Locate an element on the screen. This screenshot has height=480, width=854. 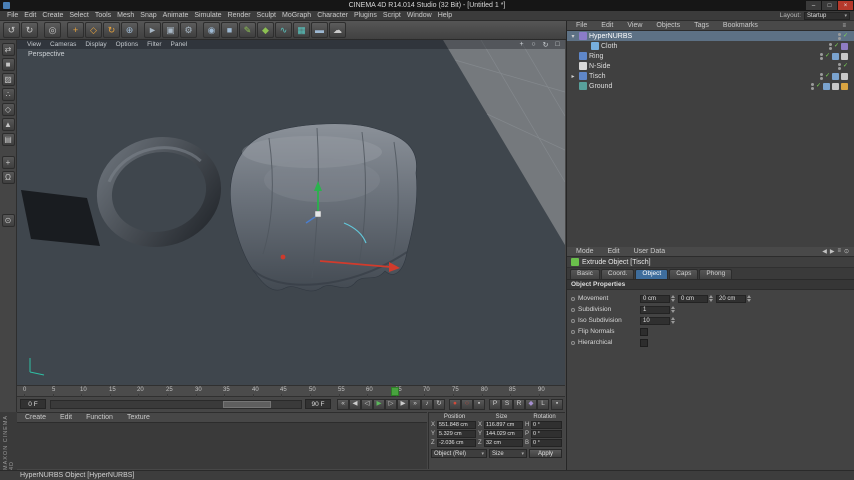
menu-script: Script is located at coordinates (392, 16).